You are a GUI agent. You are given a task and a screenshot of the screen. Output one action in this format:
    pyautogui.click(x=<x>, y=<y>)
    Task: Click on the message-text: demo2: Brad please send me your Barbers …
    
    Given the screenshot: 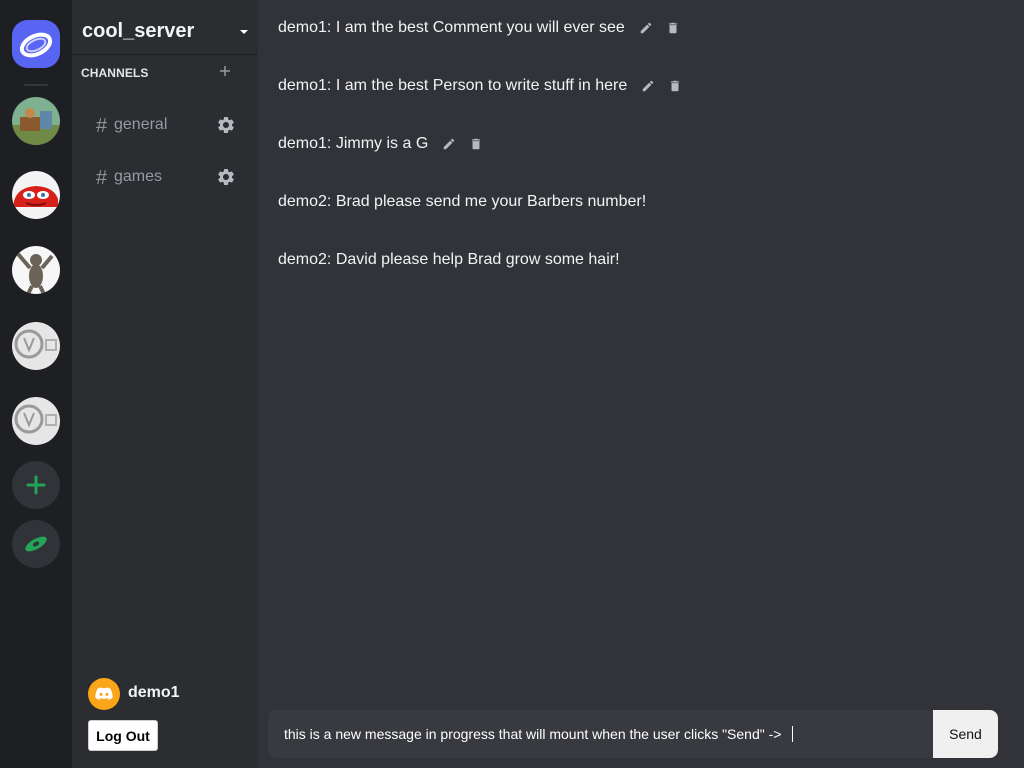 What is the action you would take?
    pyautogui.click(x=462, y=201)
    